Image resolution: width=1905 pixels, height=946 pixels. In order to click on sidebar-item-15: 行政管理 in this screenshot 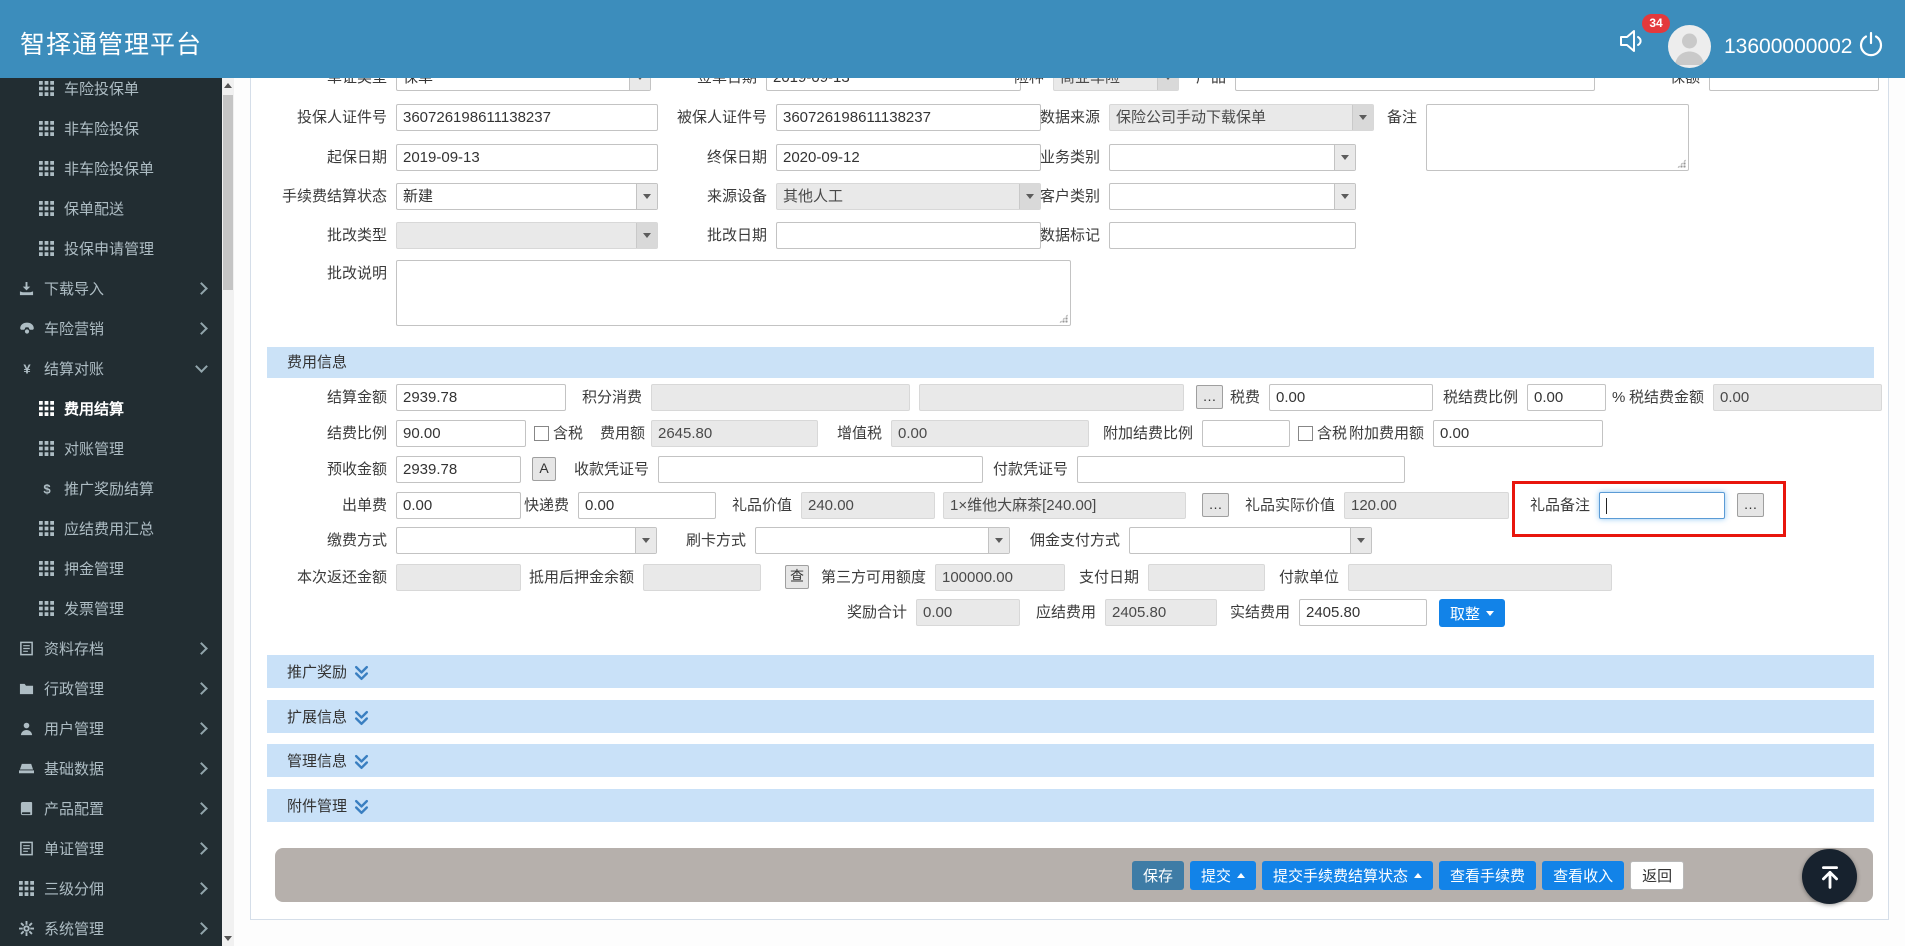, I will do `click(111, 688)`.